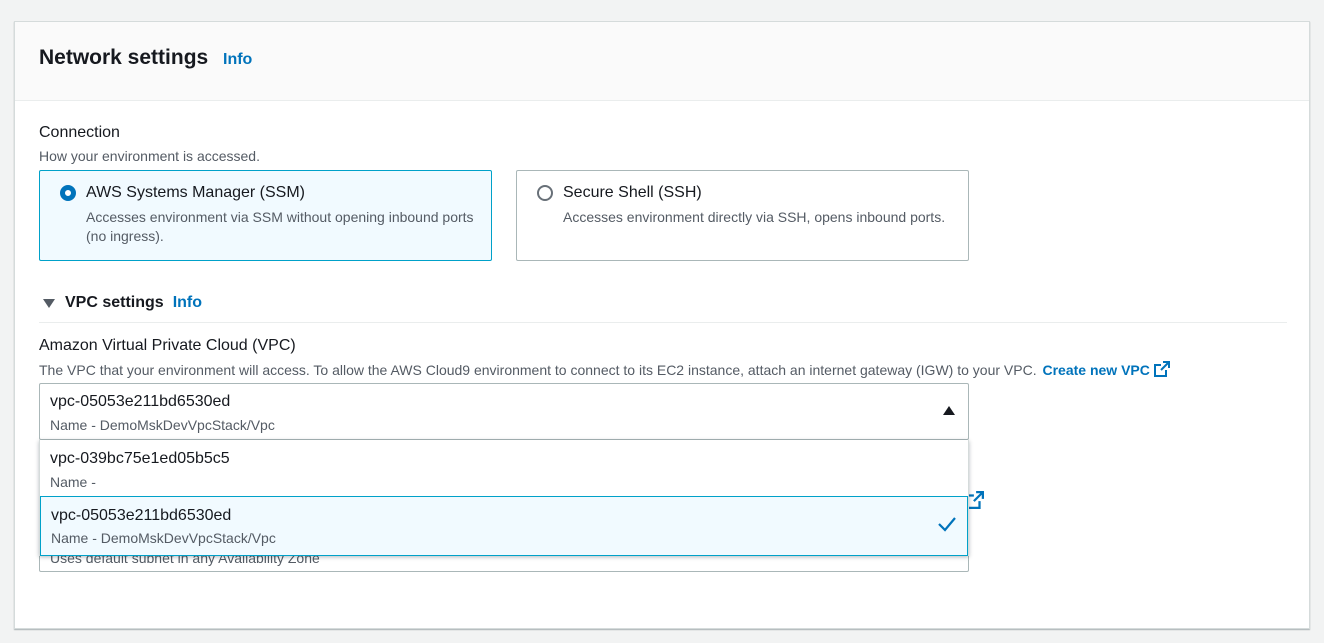 This screenshot has height=643, width=1324. I want to click on connection-label: Connection, so click(79, 132).